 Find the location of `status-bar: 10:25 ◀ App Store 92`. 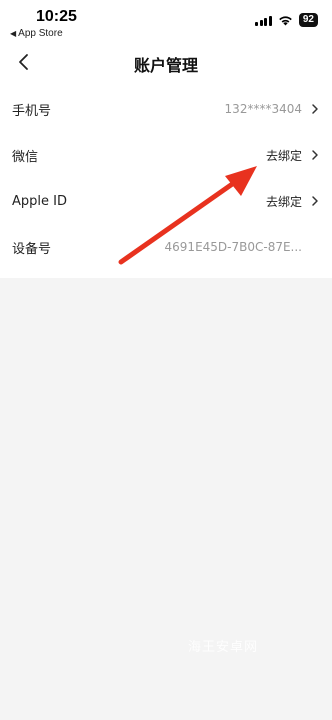

status-bar: 10:25 ◀ App Store 92 is located at coordinates (166, 21).